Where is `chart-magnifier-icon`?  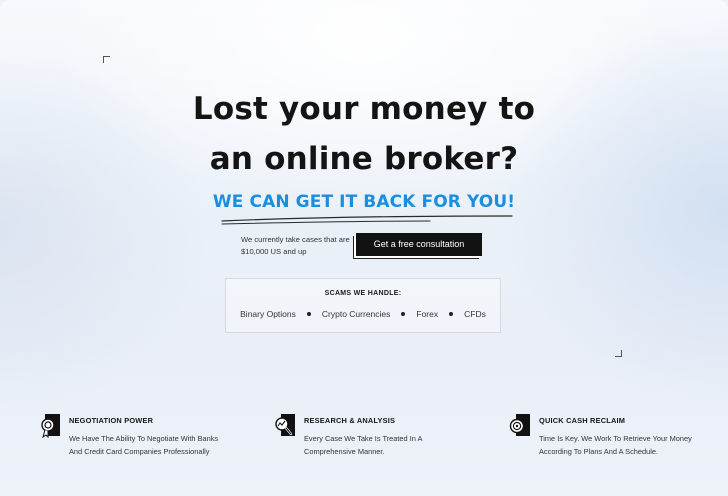
chart-magnifier-icon is located at coordinates (285, 425).